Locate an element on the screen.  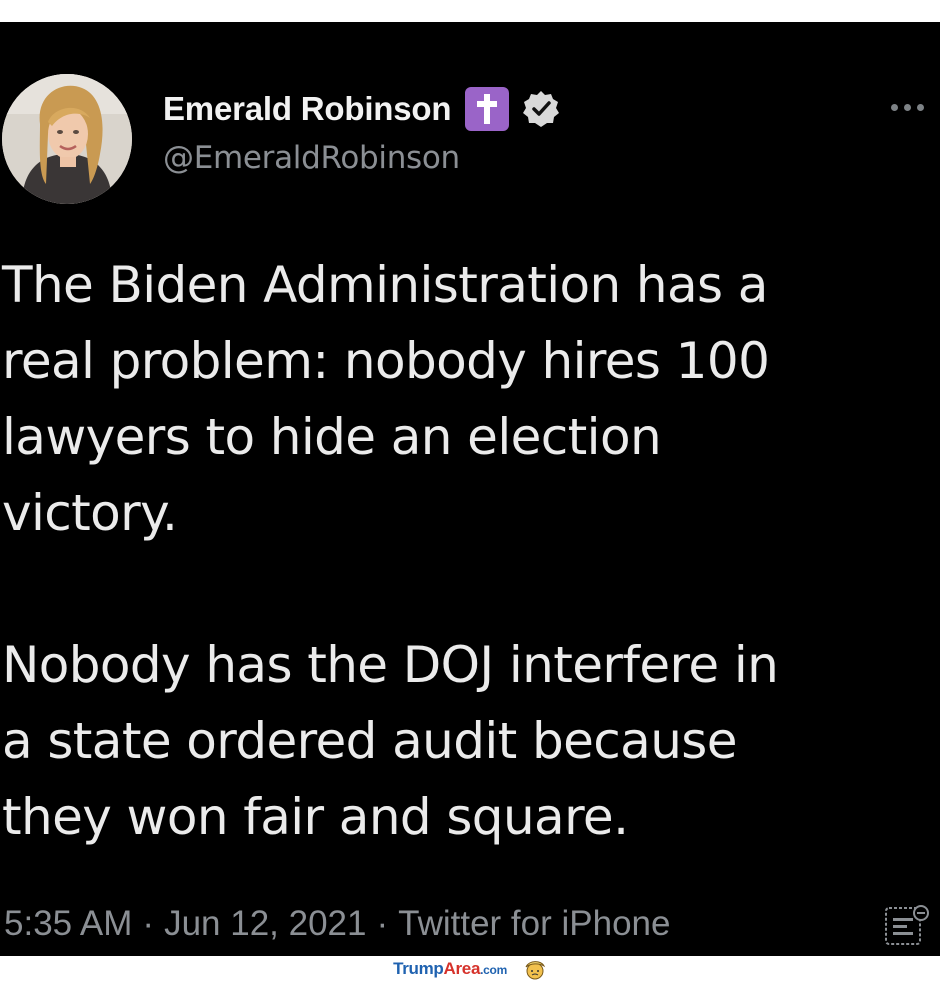
author-name-row: Emerald Robinson is located at coordinates (362, 109).